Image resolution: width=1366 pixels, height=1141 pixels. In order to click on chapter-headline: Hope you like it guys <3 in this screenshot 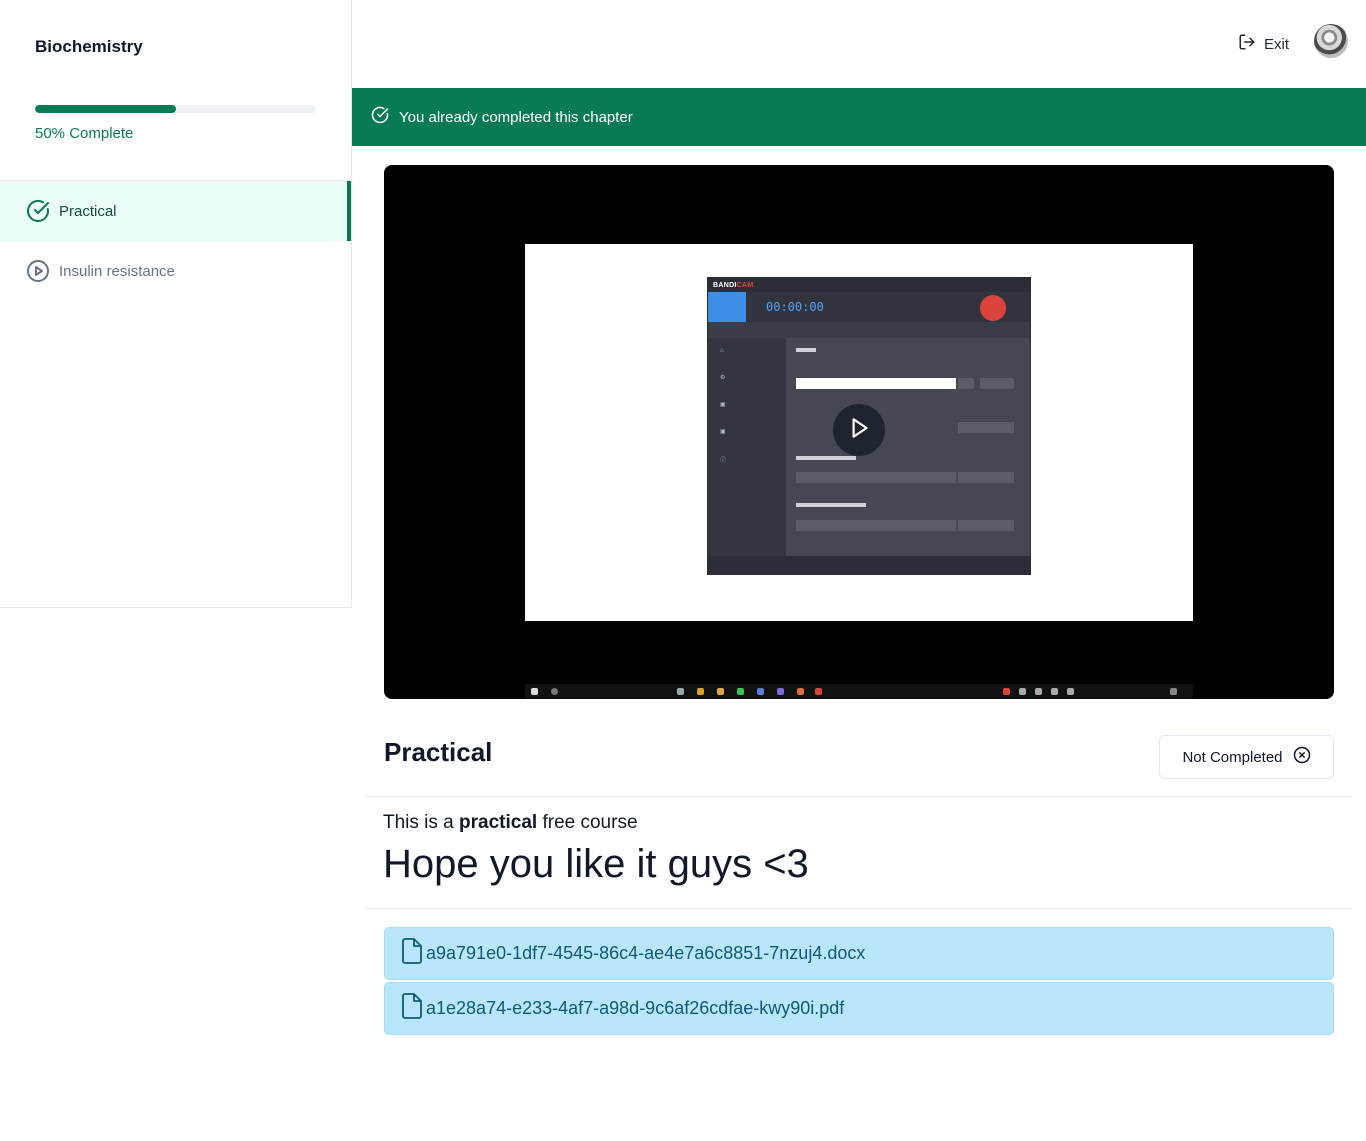, I will do `click(596, 864)`.